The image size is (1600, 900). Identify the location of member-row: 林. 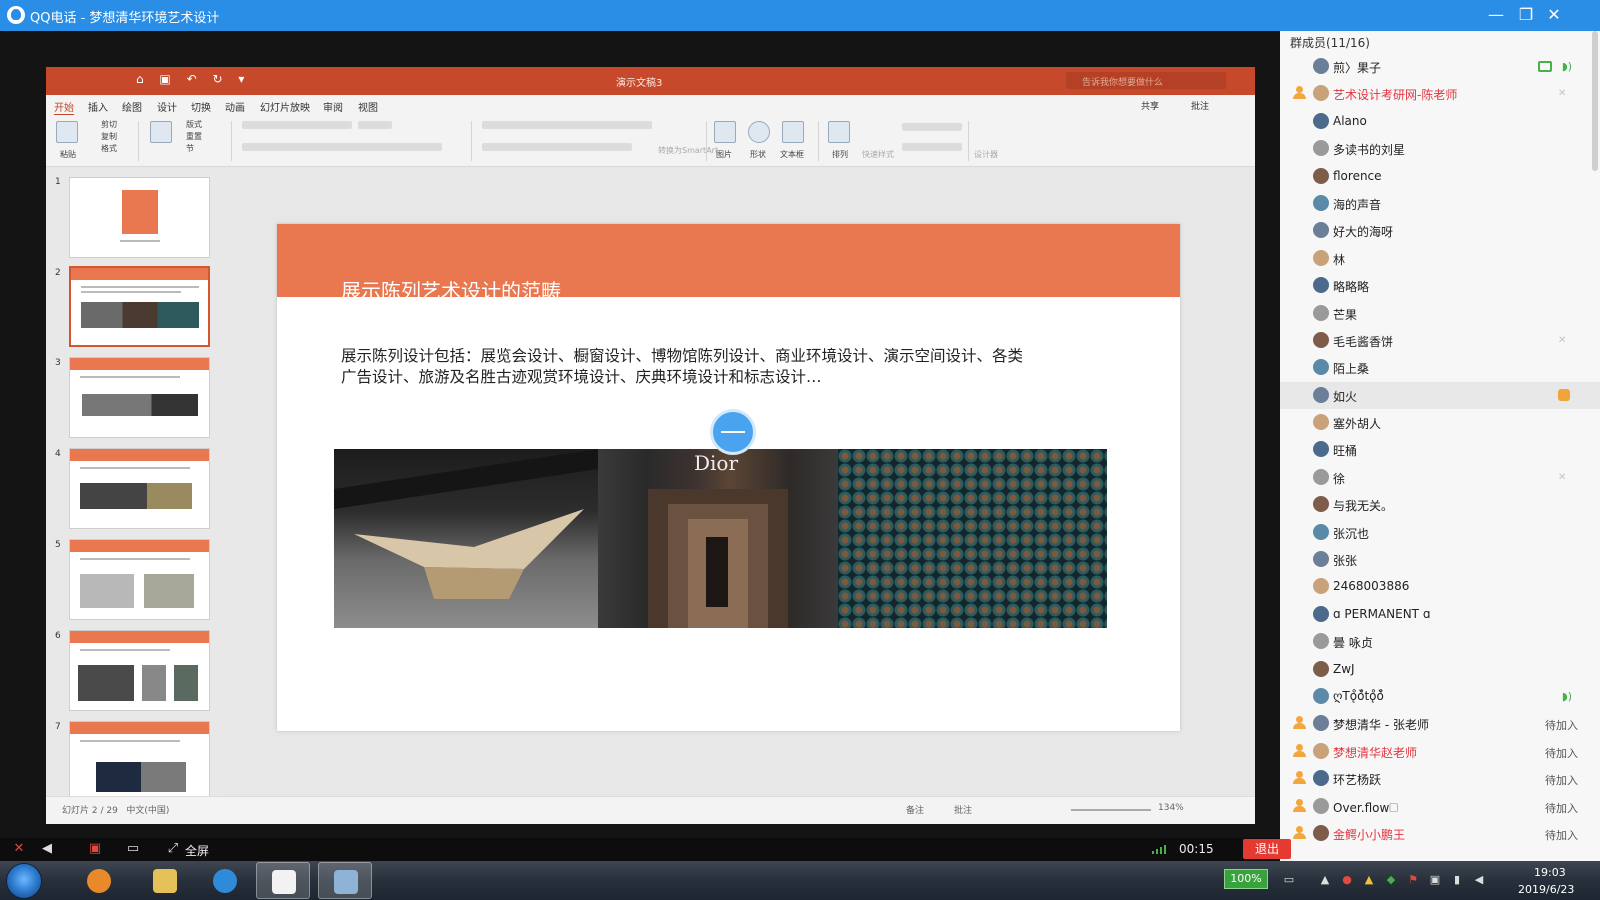
(1440, 258).